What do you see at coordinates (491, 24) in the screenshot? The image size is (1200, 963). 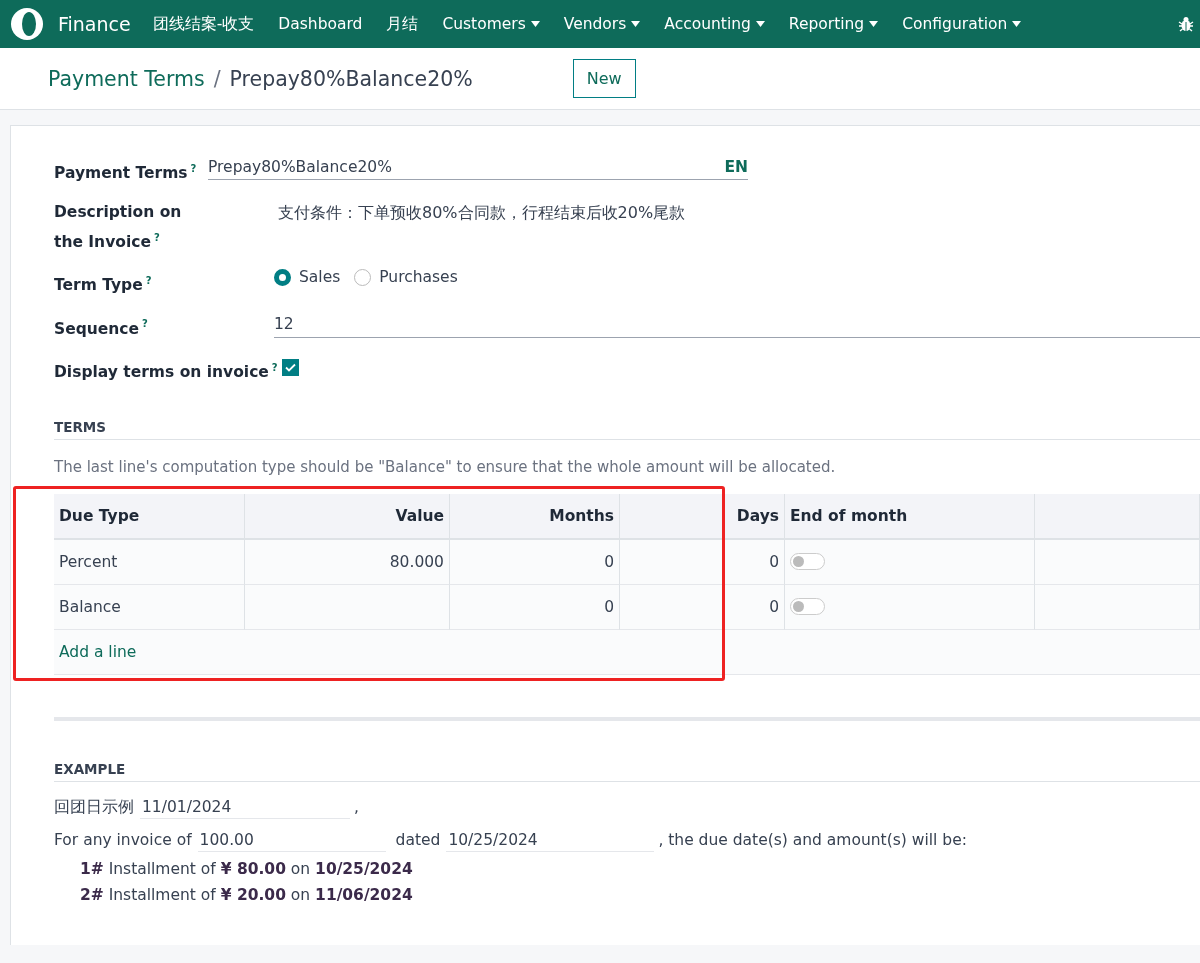 I see `menu-item: Customers` at bounding box center [491, 24].